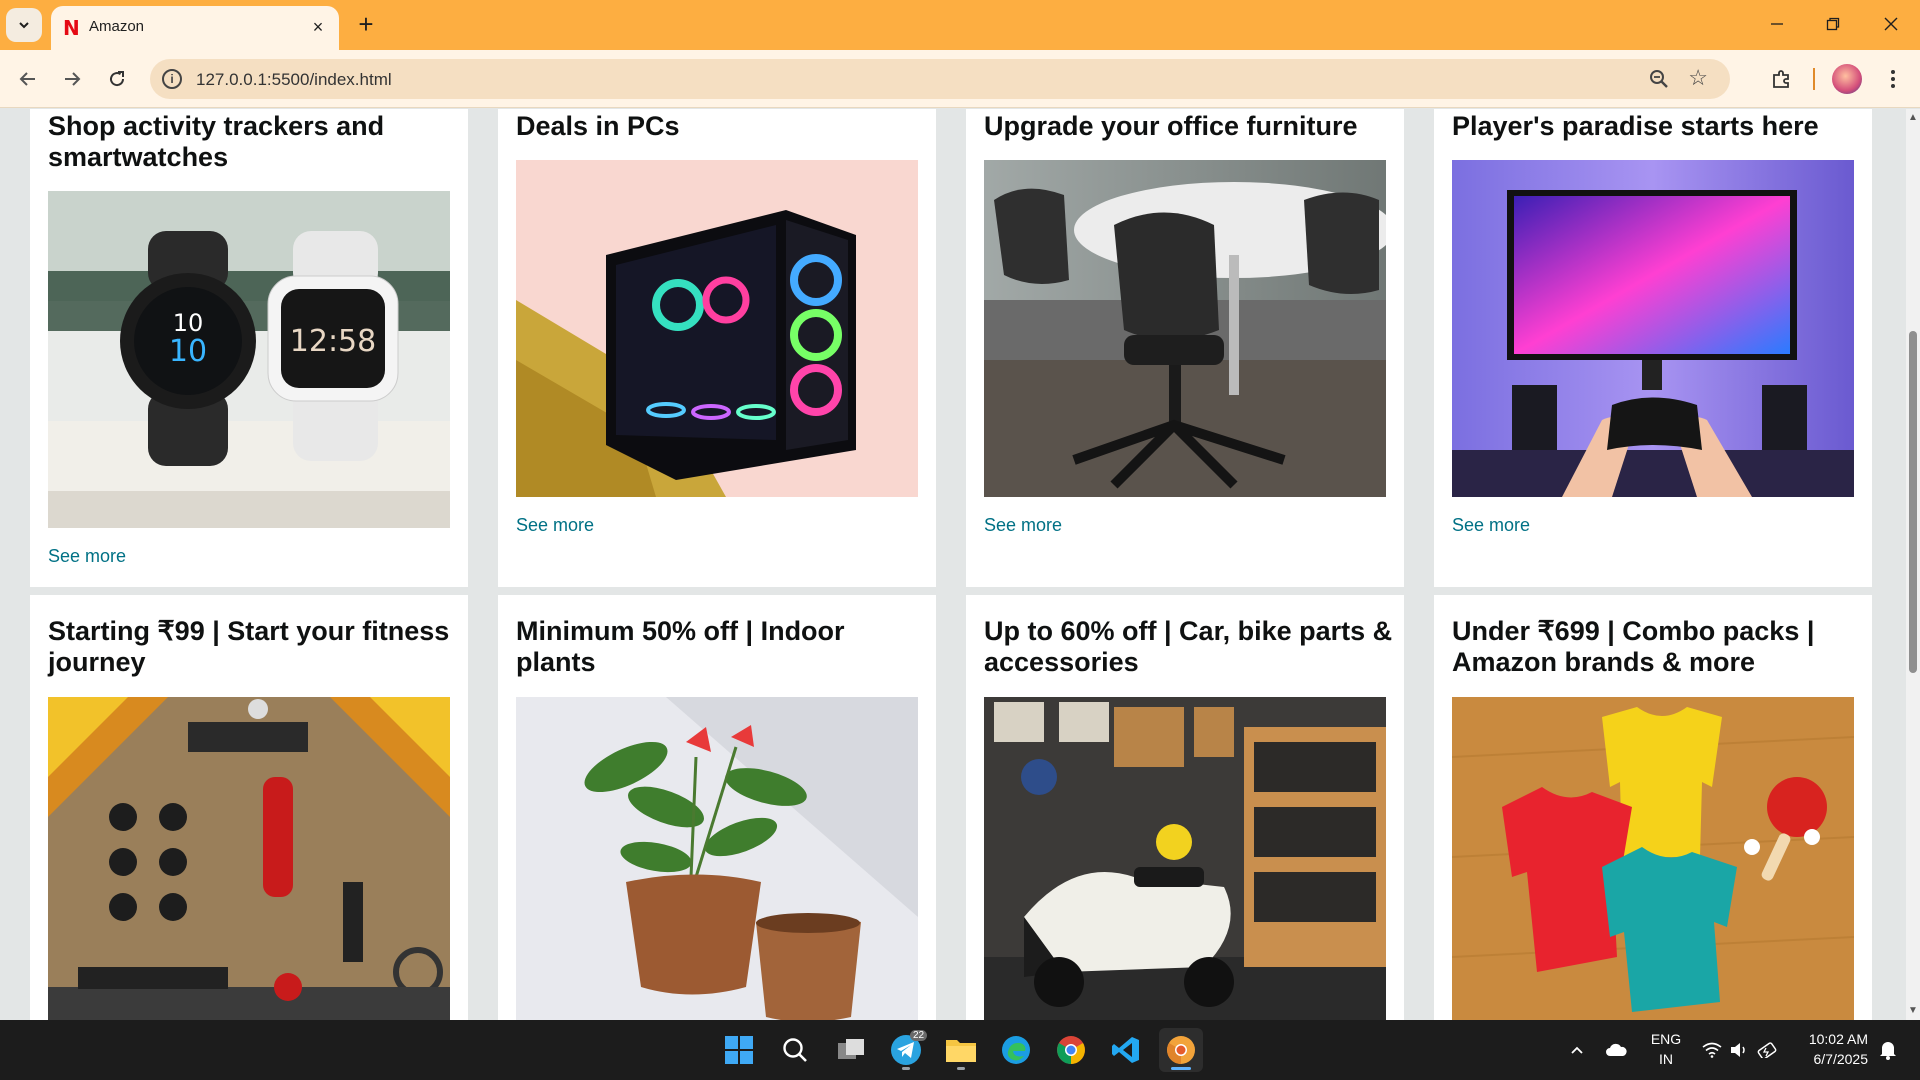 Image resolution: width=1920 pixels, height=1080 pixels. I want to click on bookmark-star-icon: ☆, so click(1698, 78).